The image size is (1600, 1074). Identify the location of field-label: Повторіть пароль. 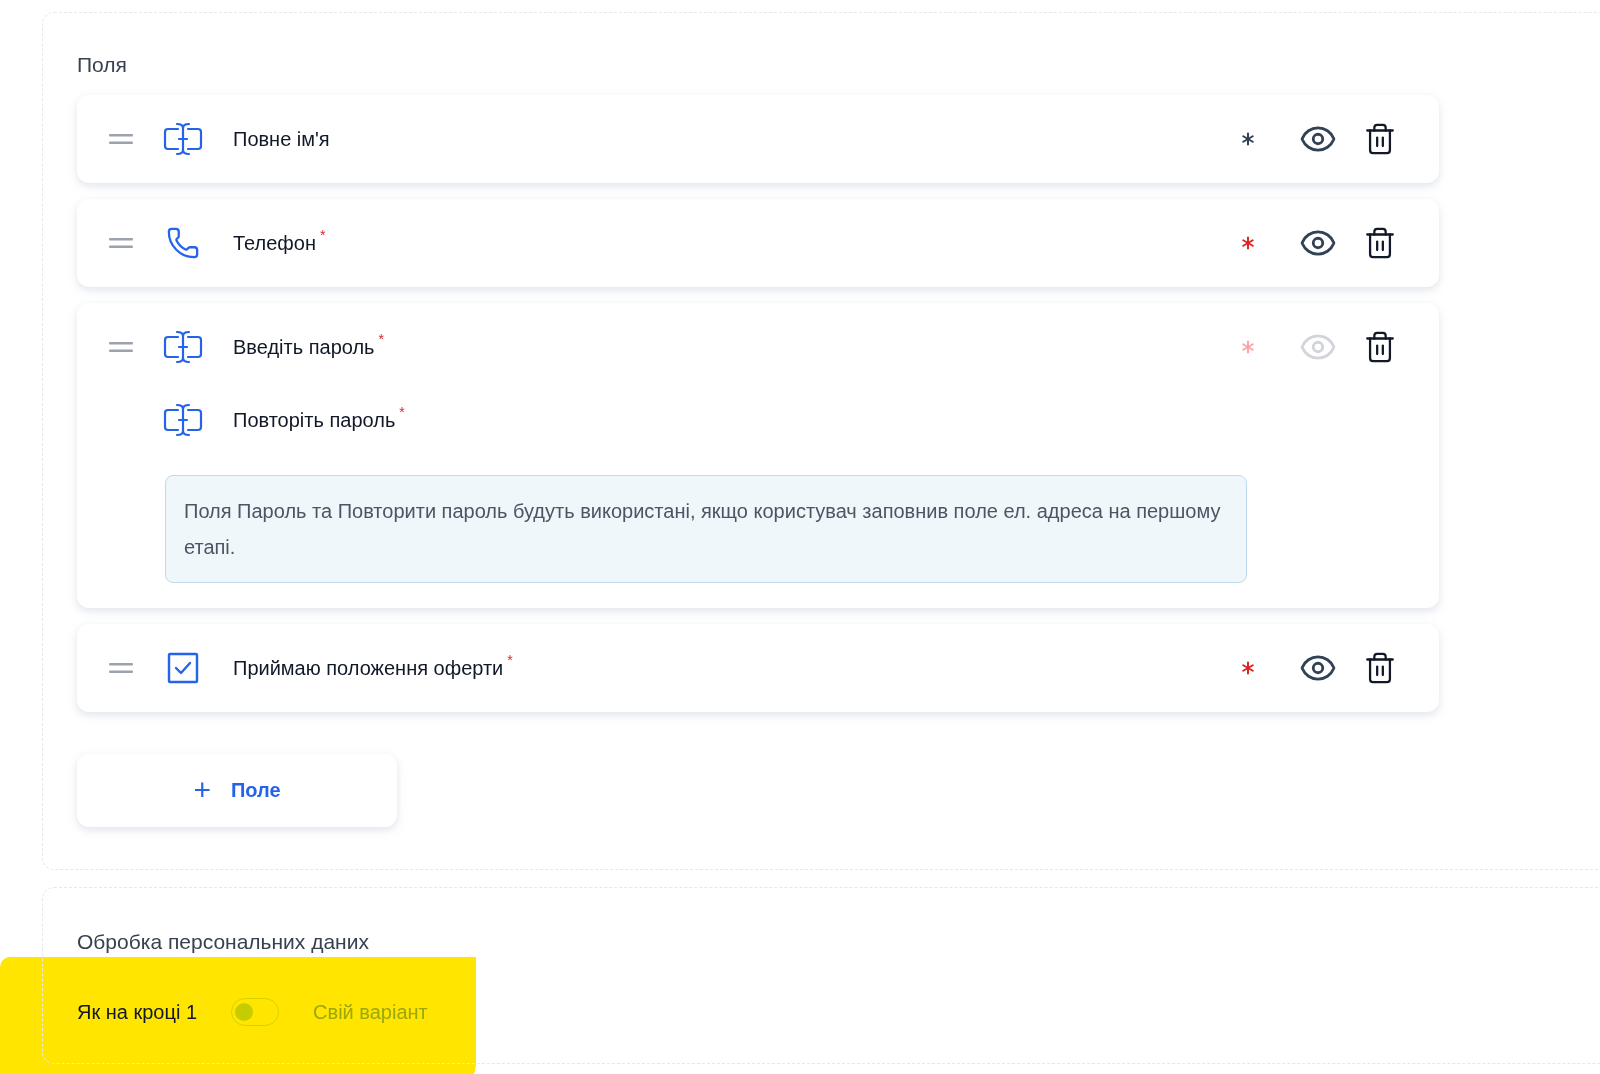
(314, 420).